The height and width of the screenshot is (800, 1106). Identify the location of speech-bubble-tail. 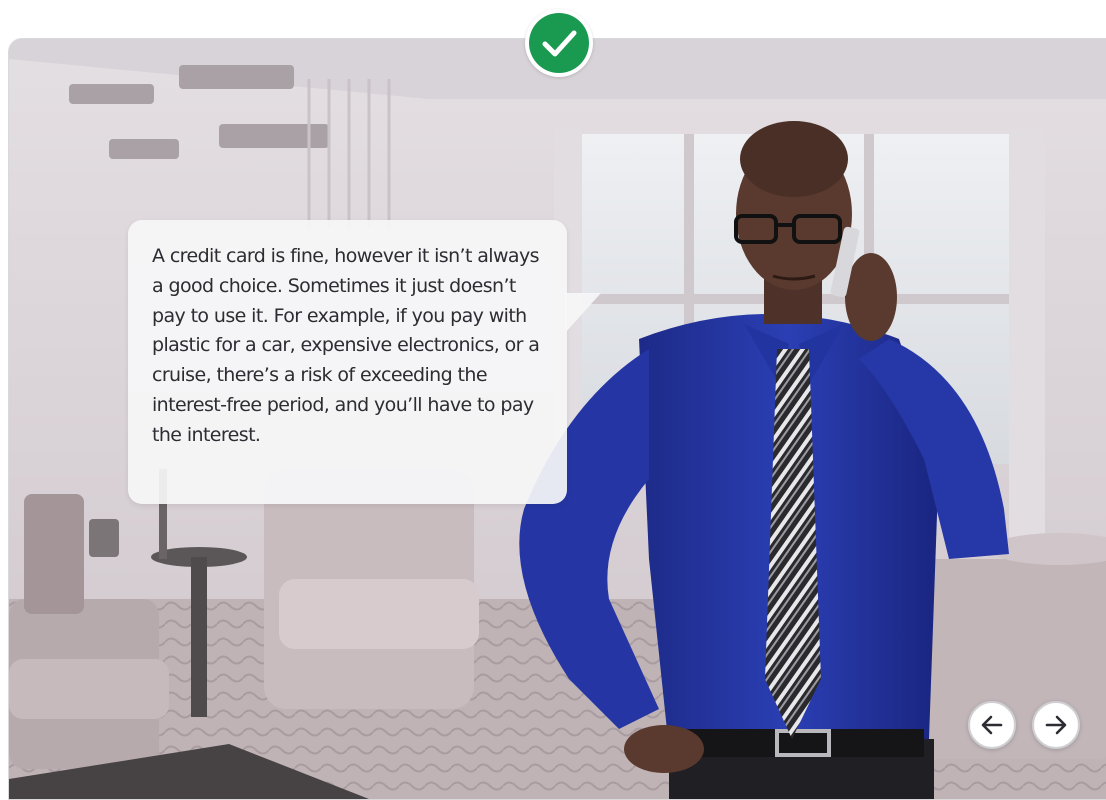
(583, 313).